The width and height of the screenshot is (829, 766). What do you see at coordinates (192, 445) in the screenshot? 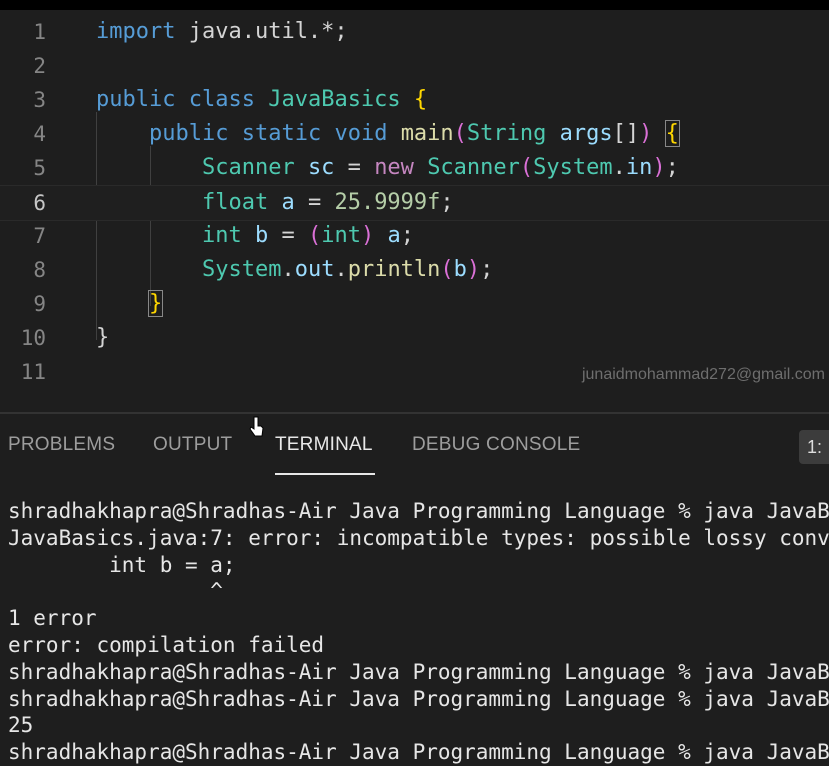
I see `tab-output: OUTPUT` at bounding box center [192, 445].